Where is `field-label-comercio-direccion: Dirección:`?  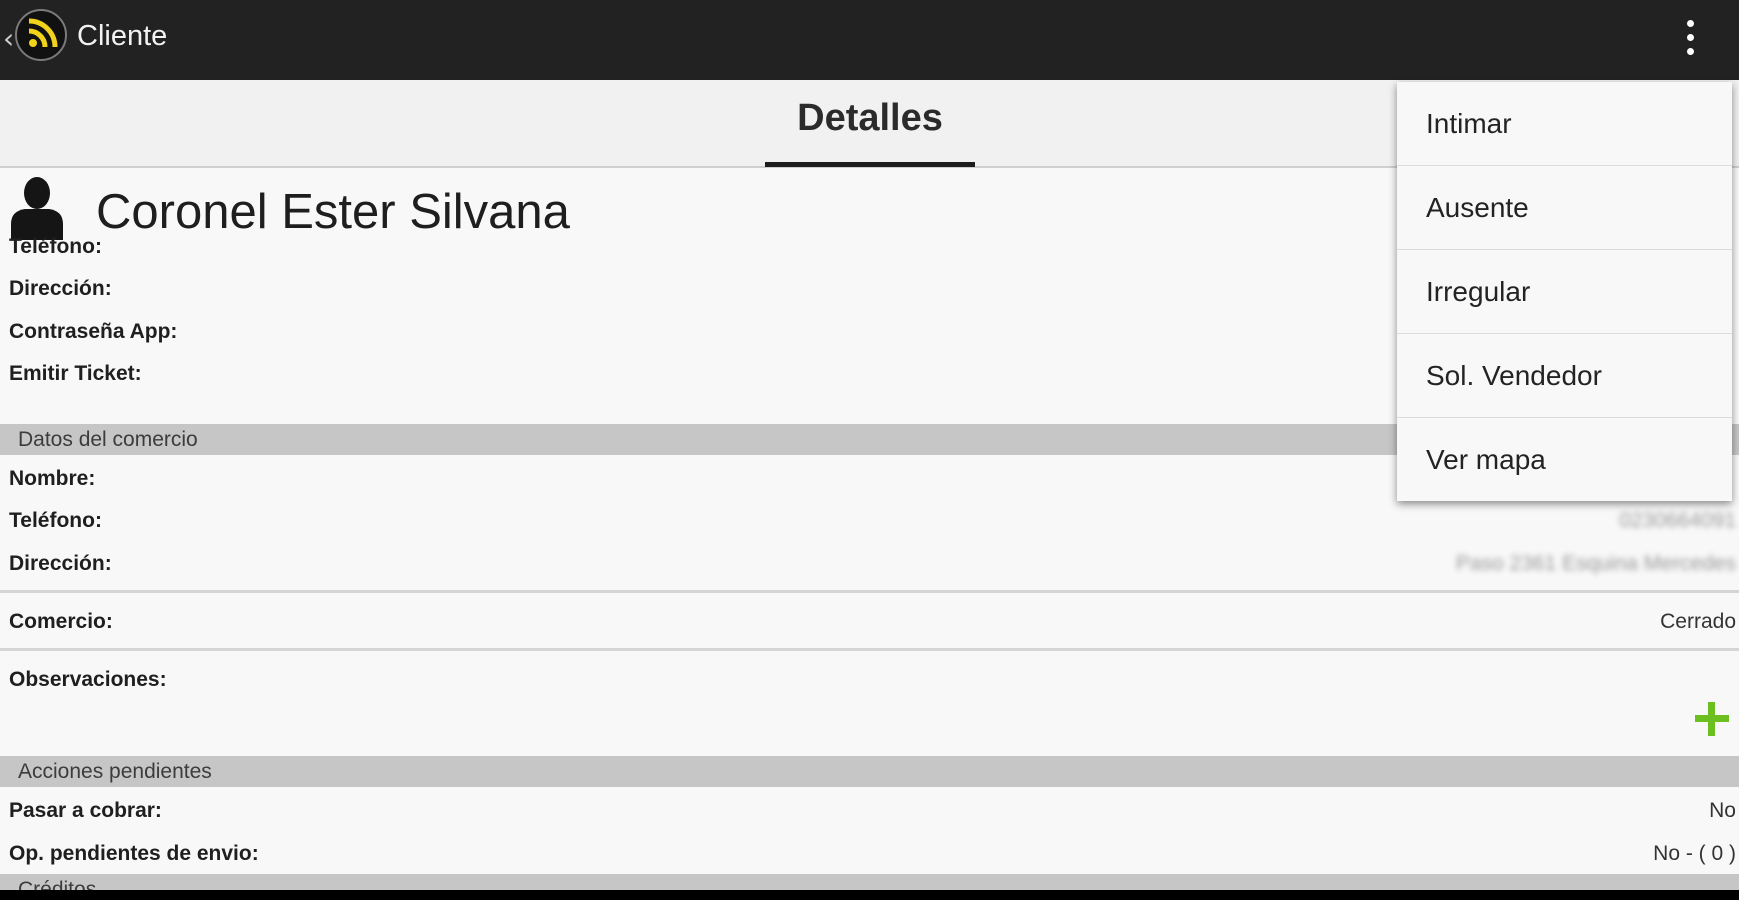
field-label-comercio-direccion: Dirección: is located at coordinates (60, 563).